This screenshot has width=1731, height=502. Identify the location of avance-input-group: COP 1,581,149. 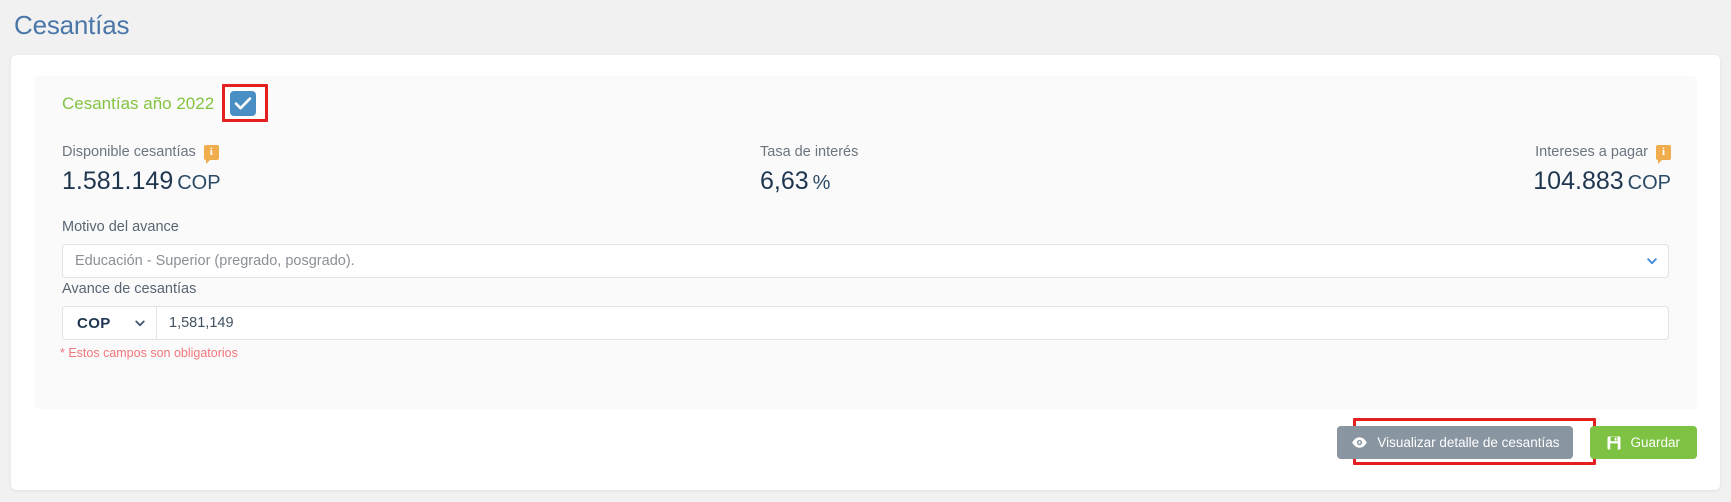
(865, 323).